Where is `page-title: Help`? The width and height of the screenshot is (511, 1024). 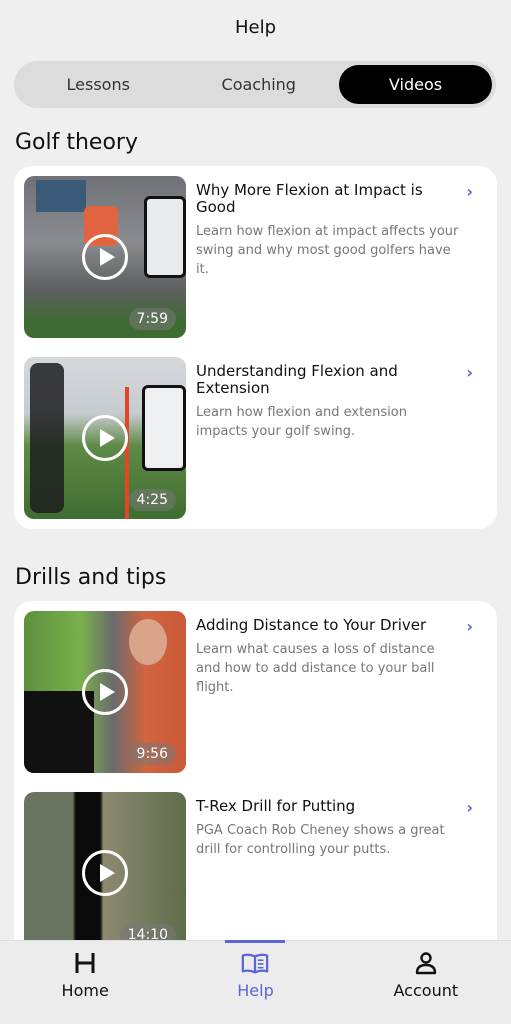
page-title: Help is located at coordinates (255, 27).